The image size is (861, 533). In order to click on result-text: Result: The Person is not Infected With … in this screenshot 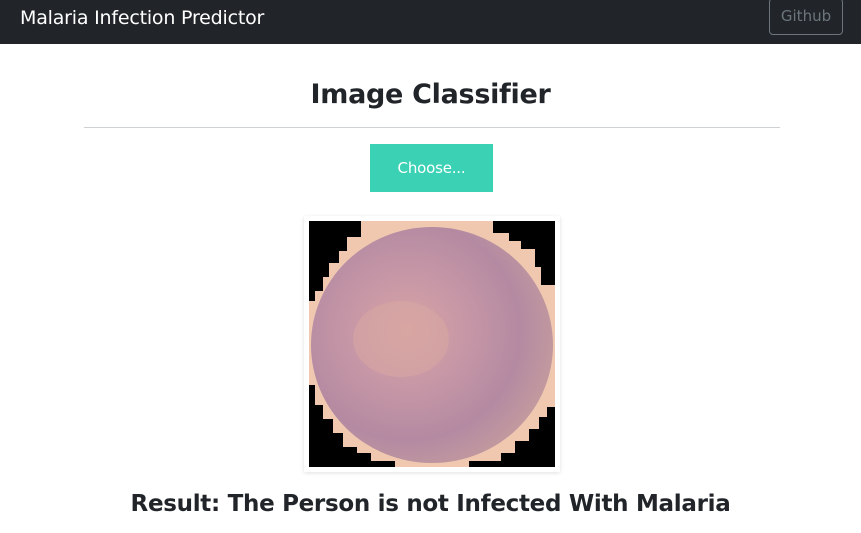, I will do `click(430, 504)`.